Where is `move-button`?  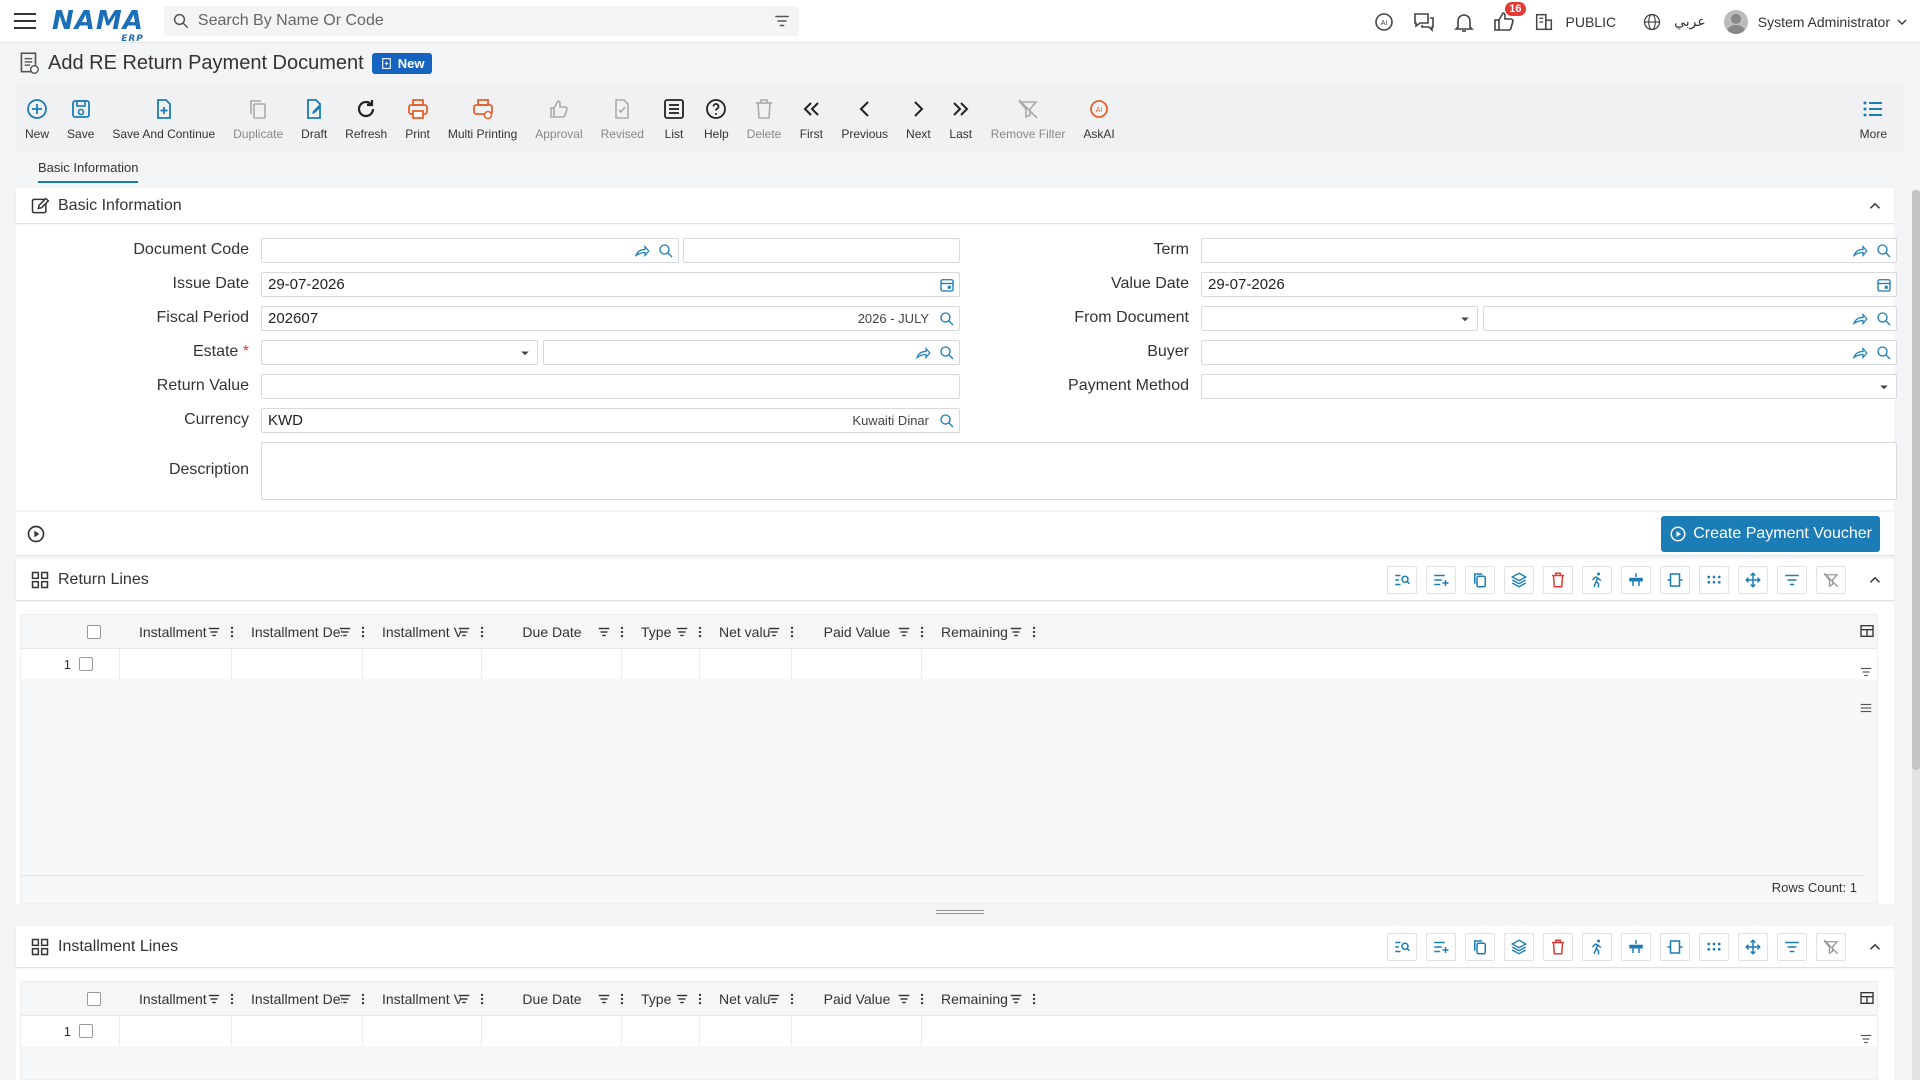
move-button is located at coordinates (1753, 947).